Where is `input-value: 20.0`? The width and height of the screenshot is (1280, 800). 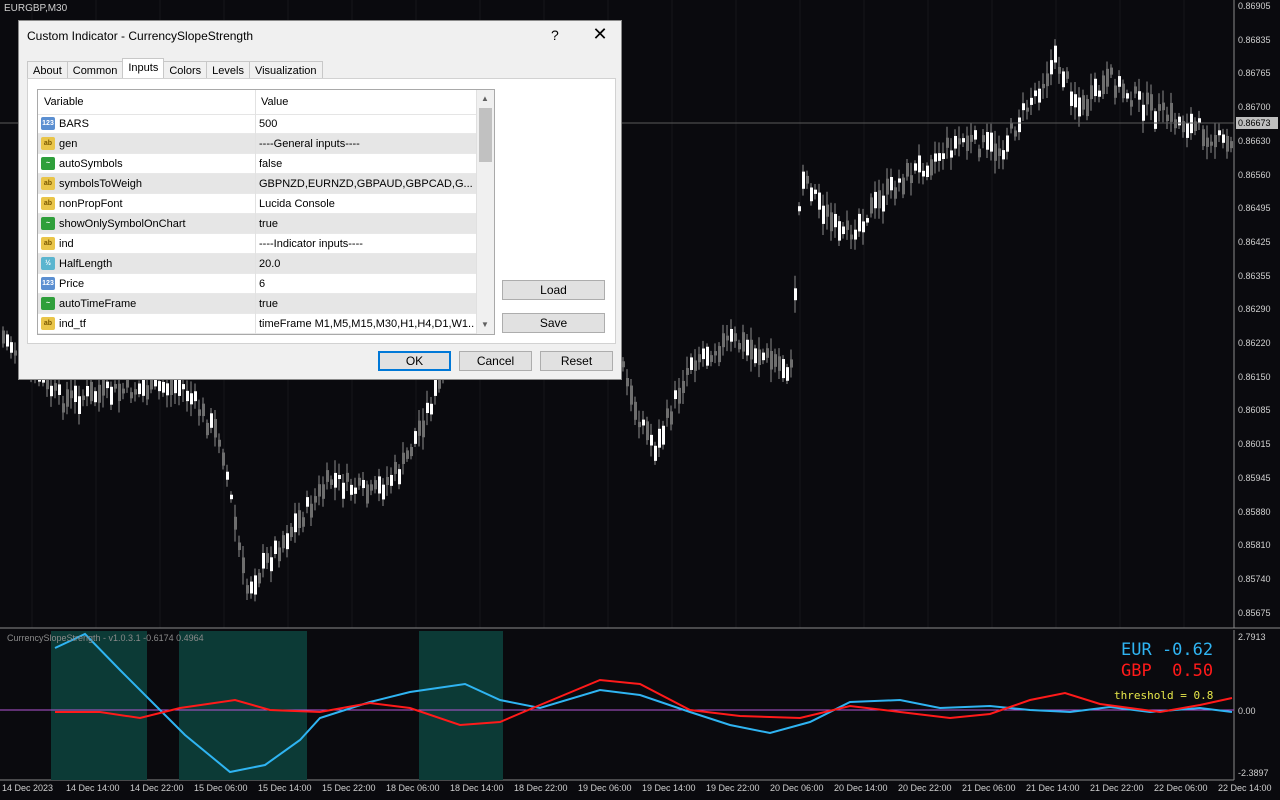
input-value: 20.0 is located at coordinates (367, 264).